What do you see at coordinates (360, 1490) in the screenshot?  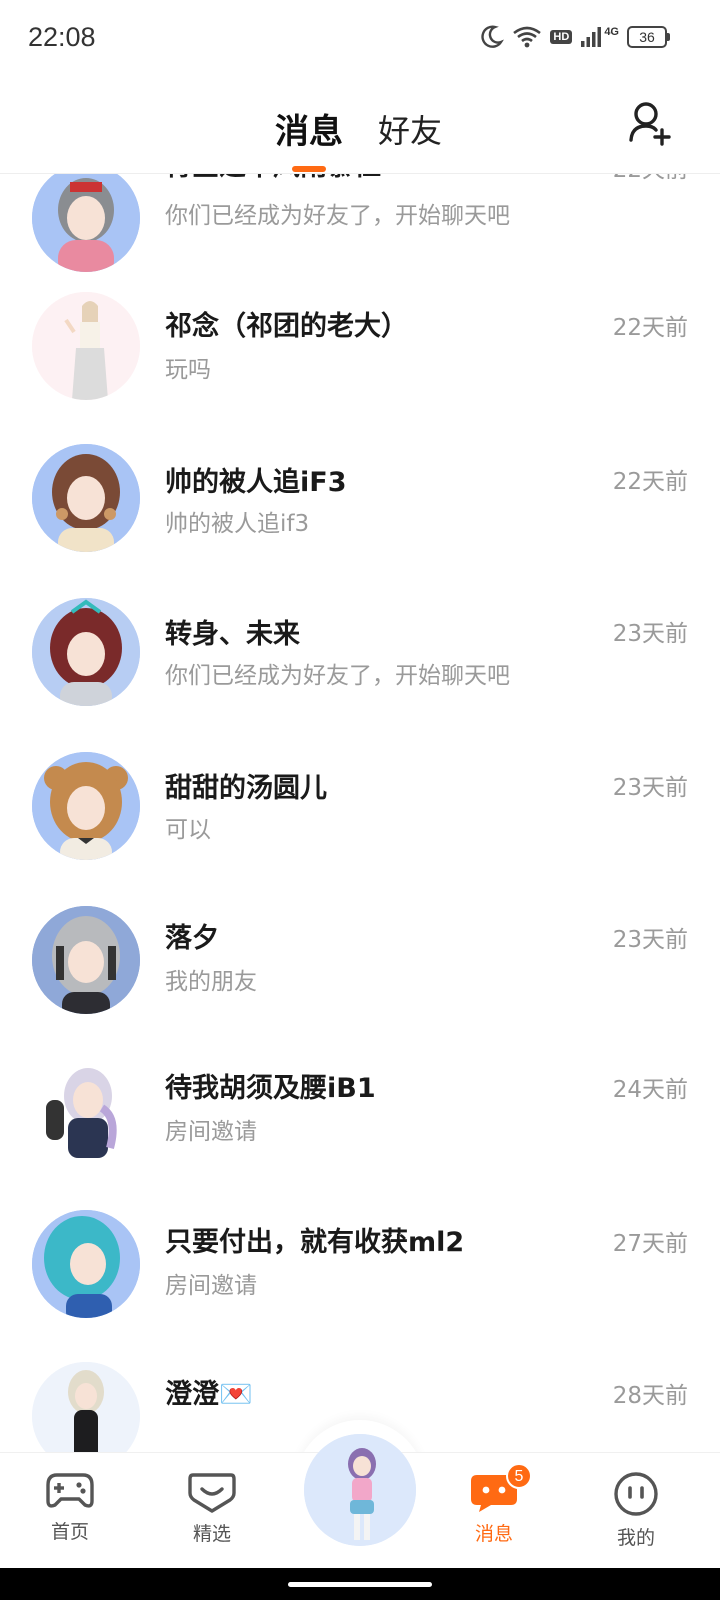 I see `character-avatar-icon` at bounding box center [360, 1490].